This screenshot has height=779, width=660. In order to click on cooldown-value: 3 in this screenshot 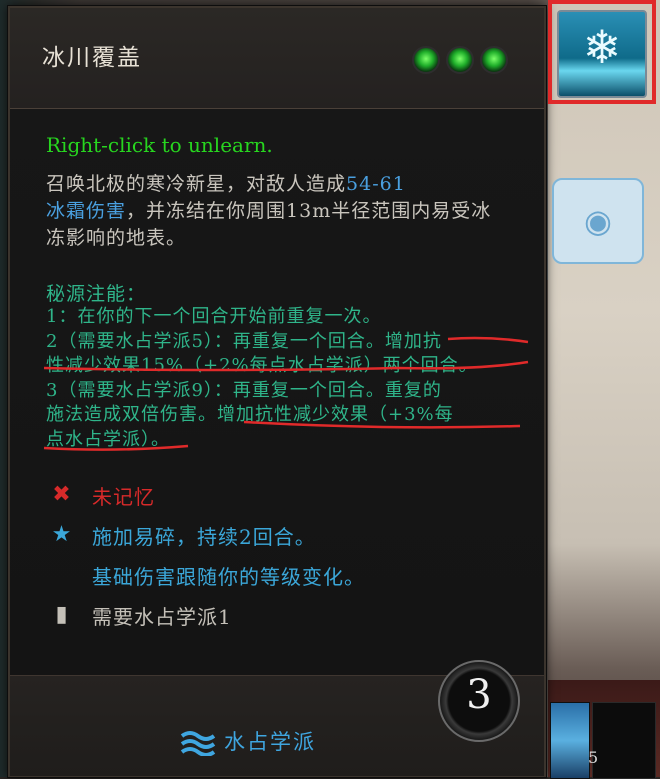, I will do `click(479, 695)`.